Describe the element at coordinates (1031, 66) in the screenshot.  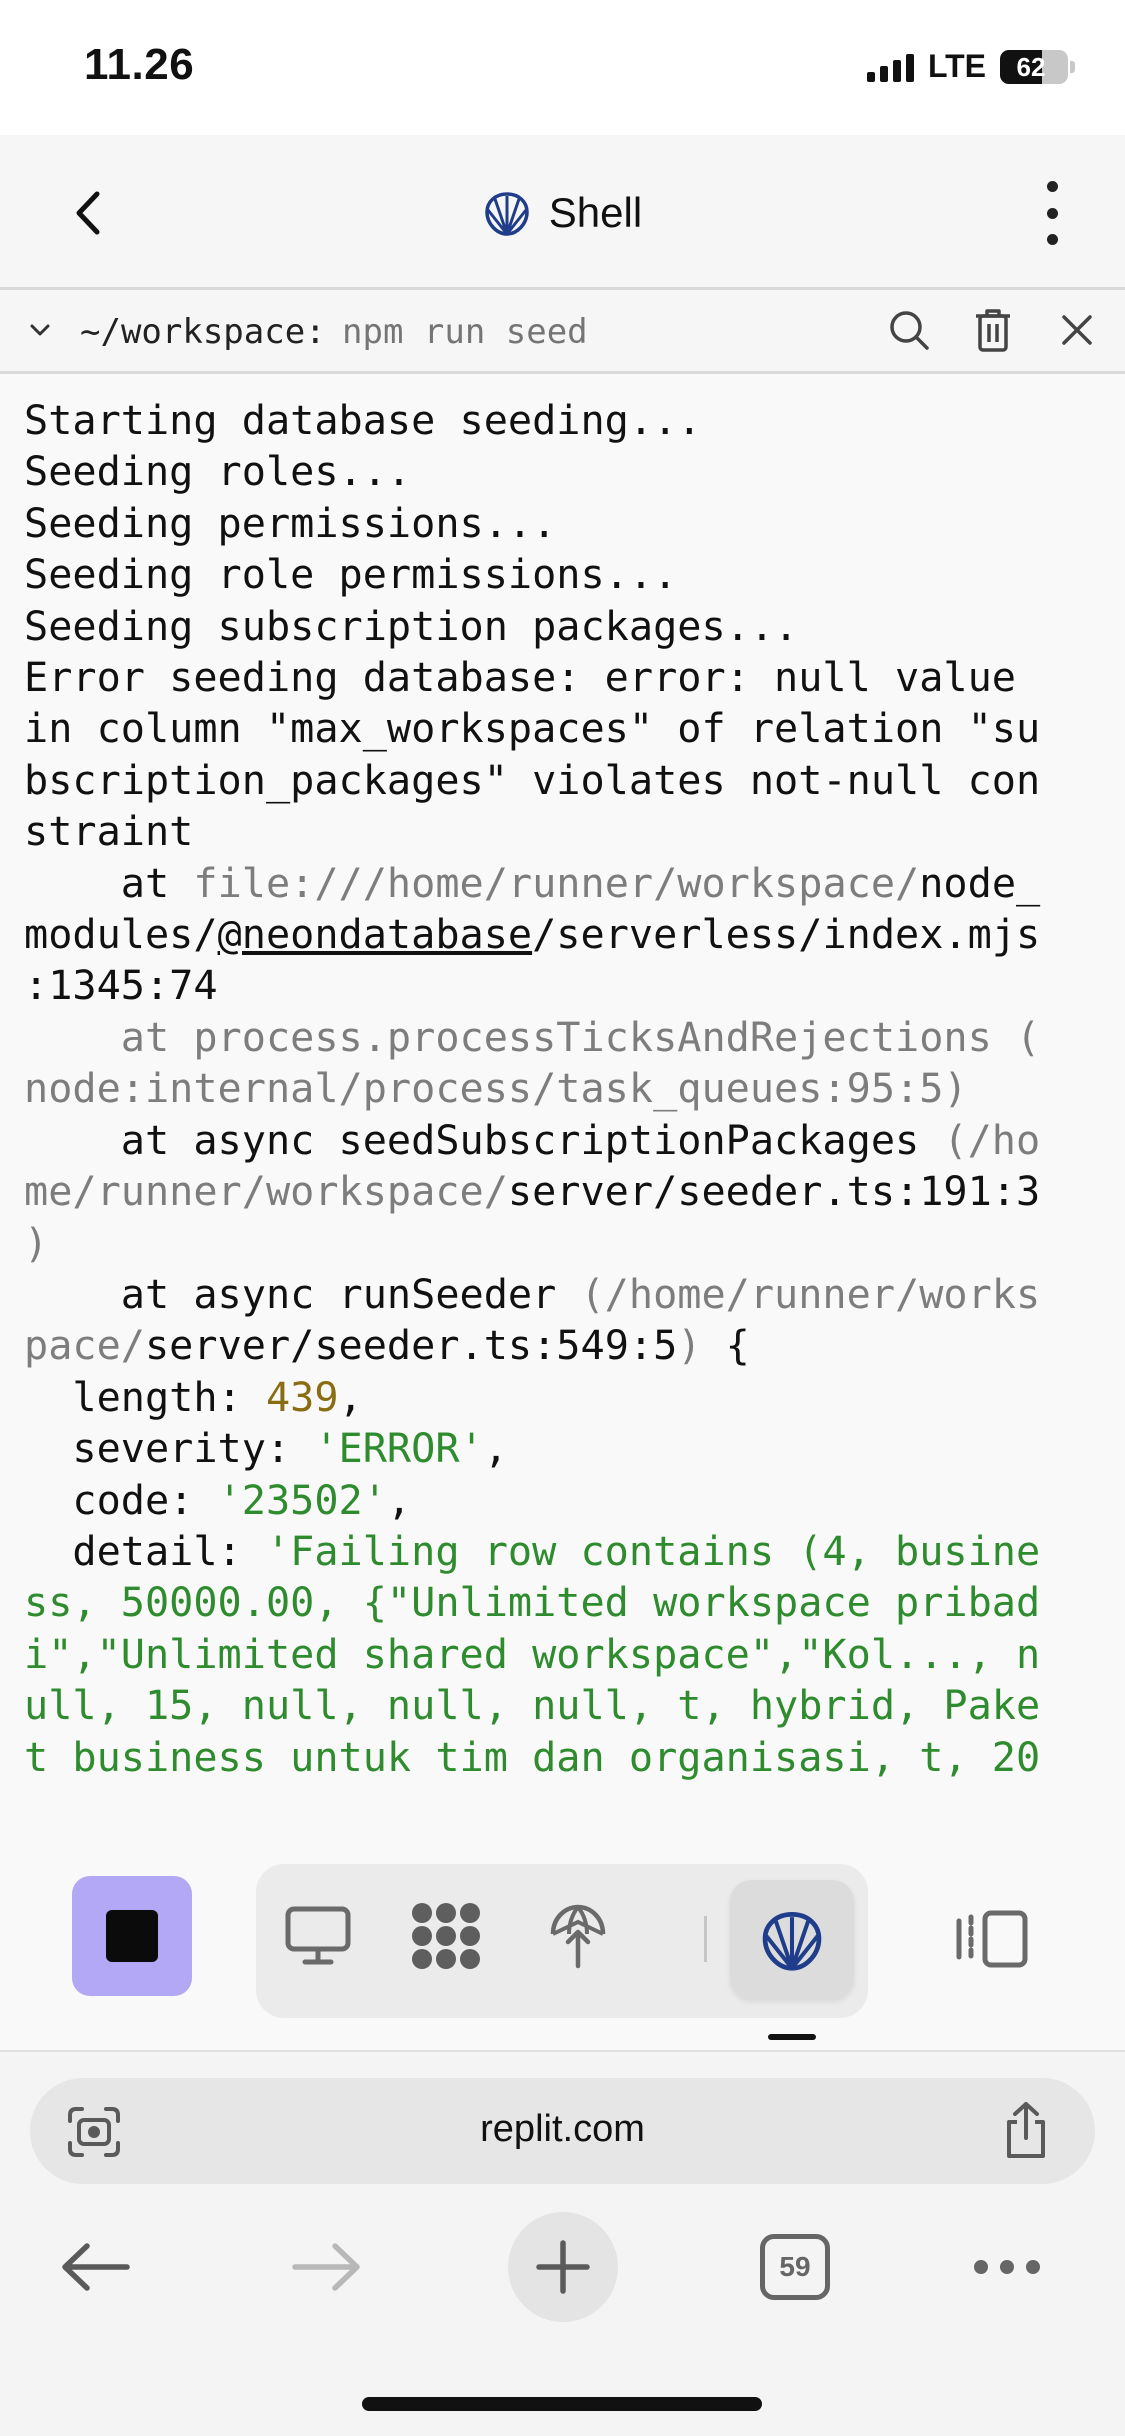
I see `battery-level: 62` at that location.